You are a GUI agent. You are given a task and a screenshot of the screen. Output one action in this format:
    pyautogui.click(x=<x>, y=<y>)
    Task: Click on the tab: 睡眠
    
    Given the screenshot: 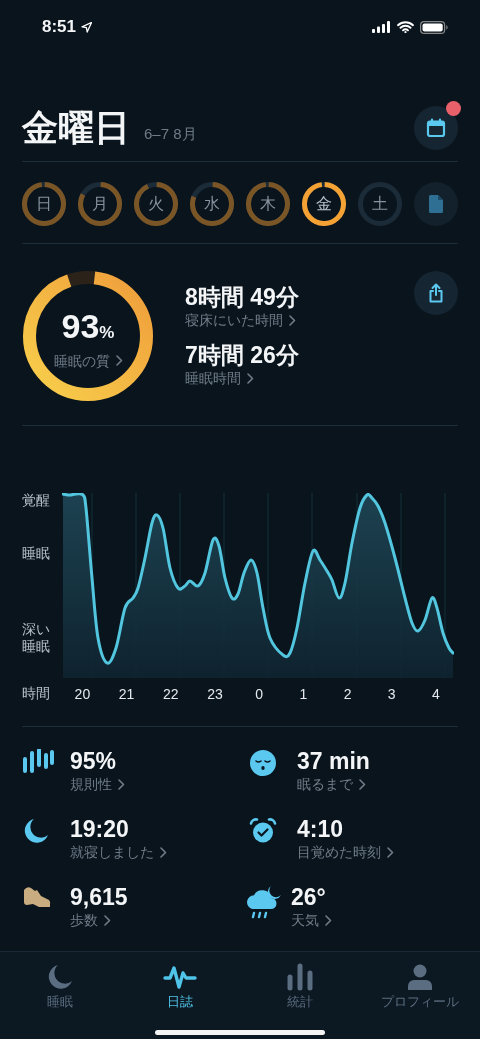 What is the action you would take?
    pyautogui.click(x=60, y=982)
    